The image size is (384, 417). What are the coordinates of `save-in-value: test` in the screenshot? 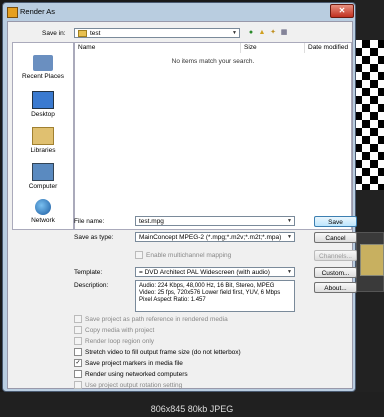 It's located at (95, 33).